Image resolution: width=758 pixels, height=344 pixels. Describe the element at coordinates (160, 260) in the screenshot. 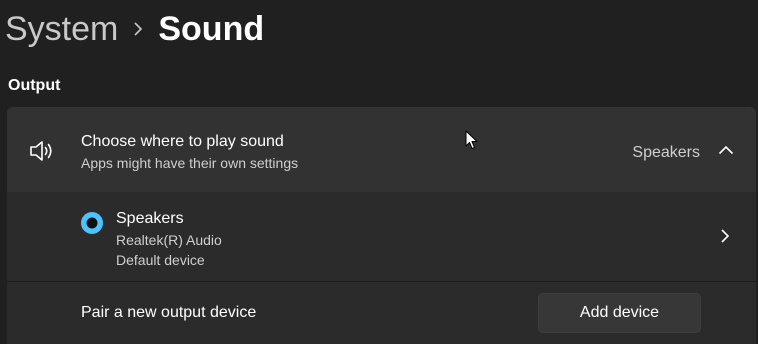

I see `device-status: Default device` at that location.